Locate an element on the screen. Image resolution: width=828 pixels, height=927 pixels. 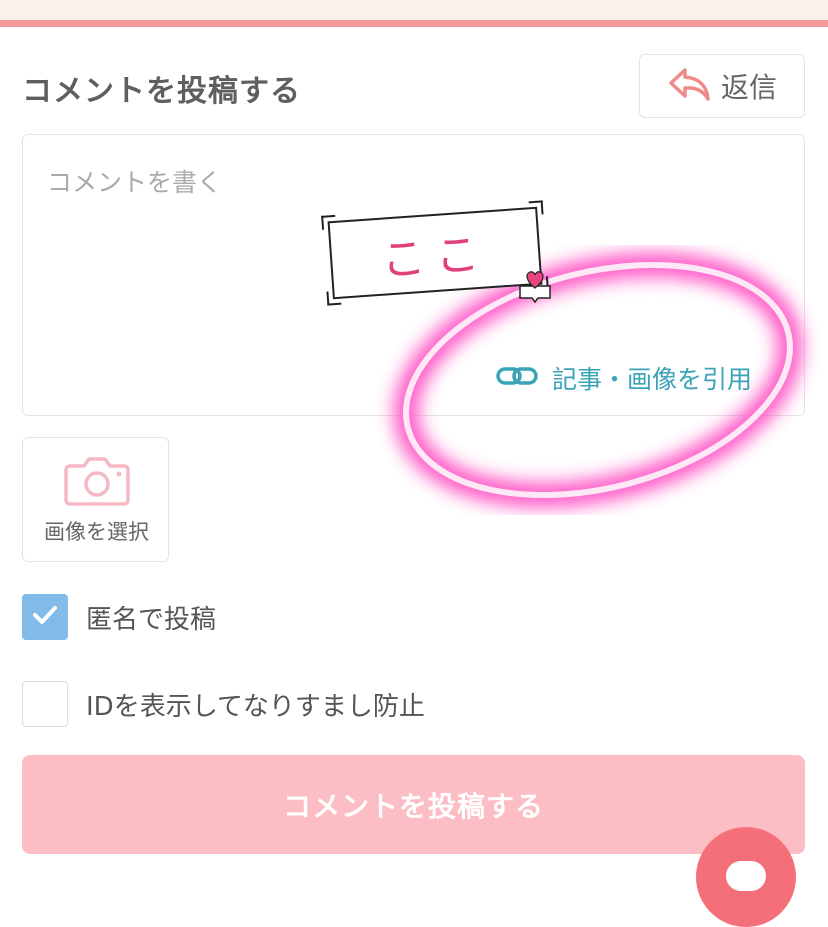
submit-comment-button: コメントを投稿する is located at coordinates (413, 804).